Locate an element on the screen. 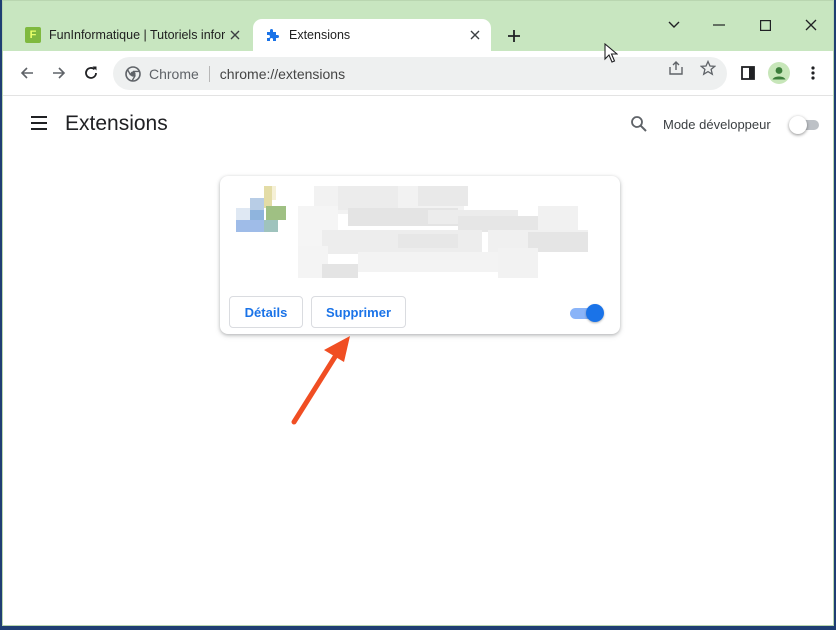 The width and height of the screenshot is (836, 630). tab-title: FunInformatique | Tutoriels informatique is located at coordinates (137, 35).